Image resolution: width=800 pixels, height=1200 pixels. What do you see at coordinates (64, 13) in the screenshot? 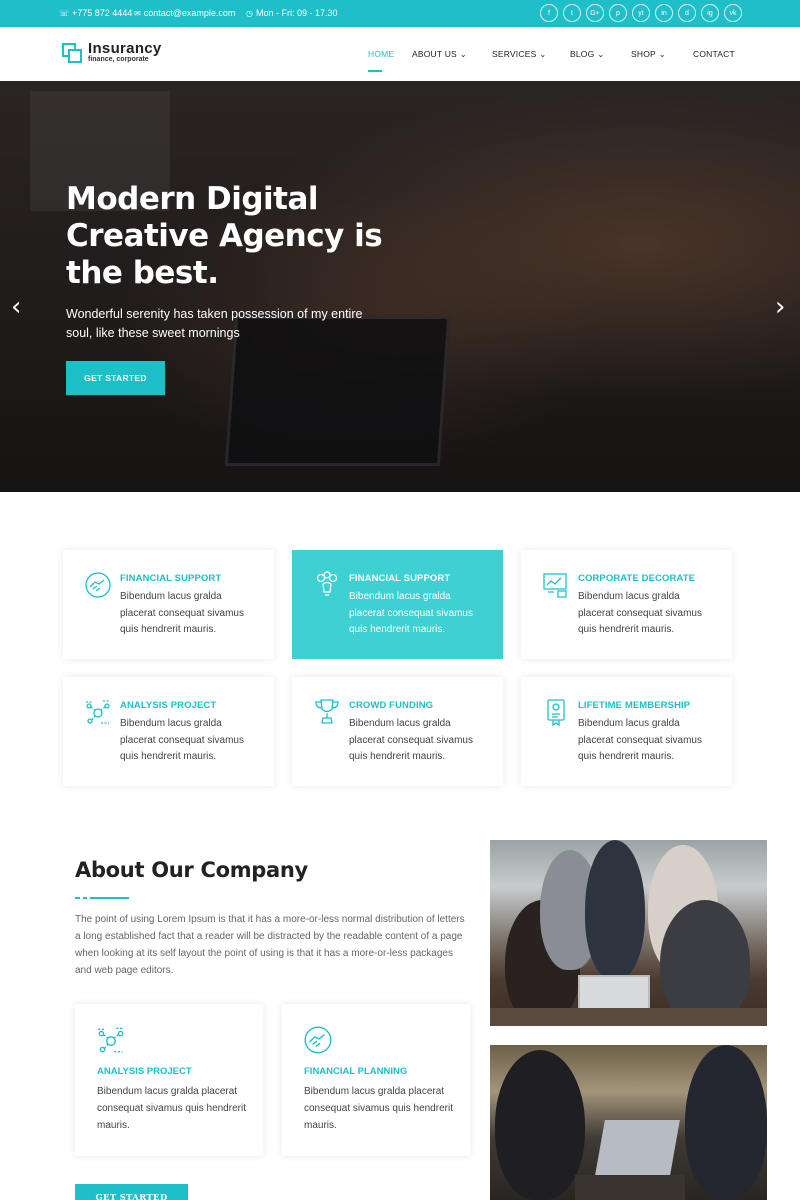
I see `phone-icon: ☏` at bounding box center [64, 13].